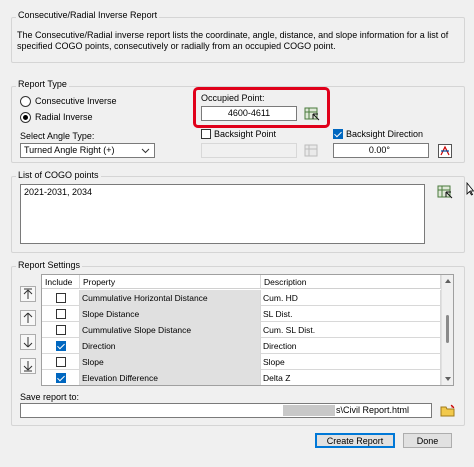  I want to click on column-header-description: Description, so click(351, 282).